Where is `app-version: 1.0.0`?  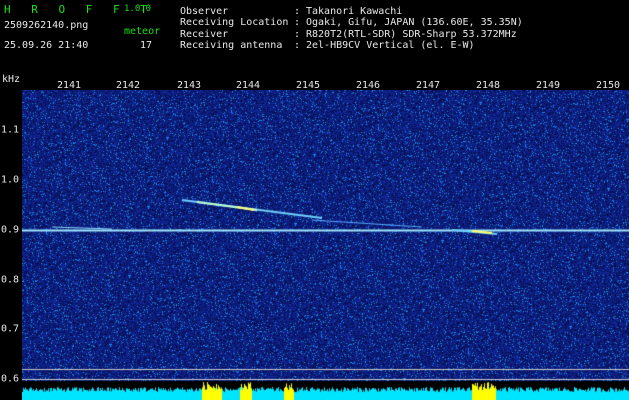 app-version: 1.0.0 is located at coordinates (138, 9).